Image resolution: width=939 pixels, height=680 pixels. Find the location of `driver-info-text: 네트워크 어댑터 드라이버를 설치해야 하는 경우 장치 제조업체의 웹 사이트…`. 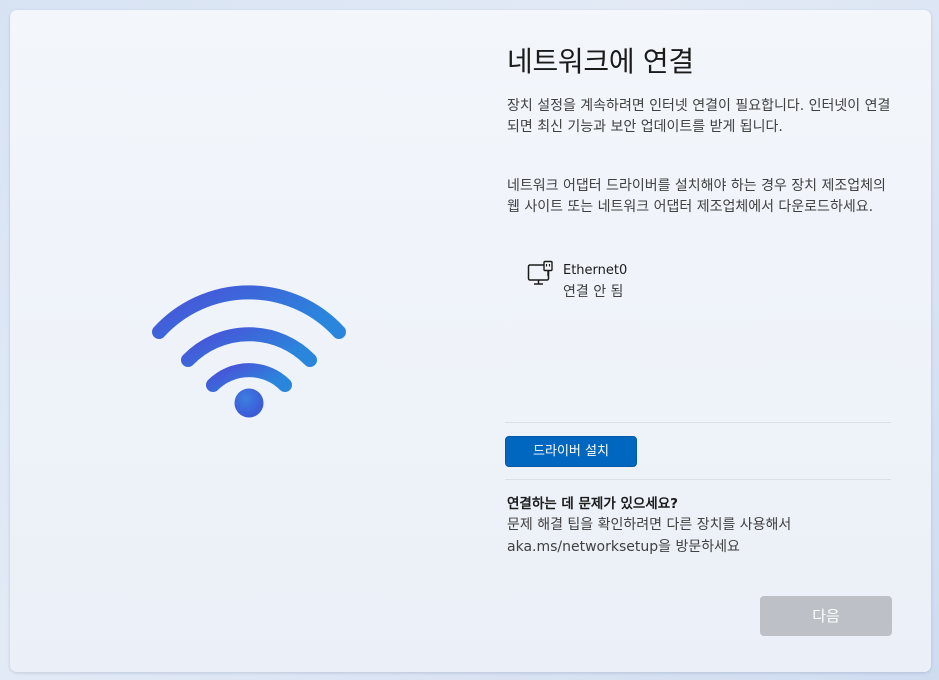

driver-info-text: 네트워크 어댑터 드라이버를 설치해야 하는 경우 장치 제조업체의 웹 사이트… is located at coordinates (696, 196).